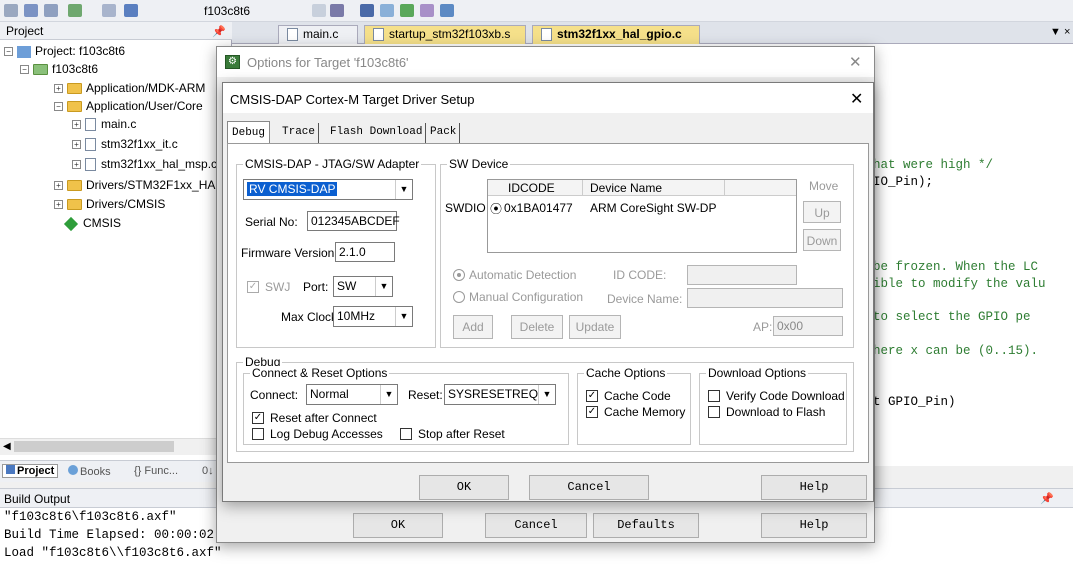 The height and width of the screenshot is (571, 1073). I want to click on download-flash-checkbox, so click(714, 412).